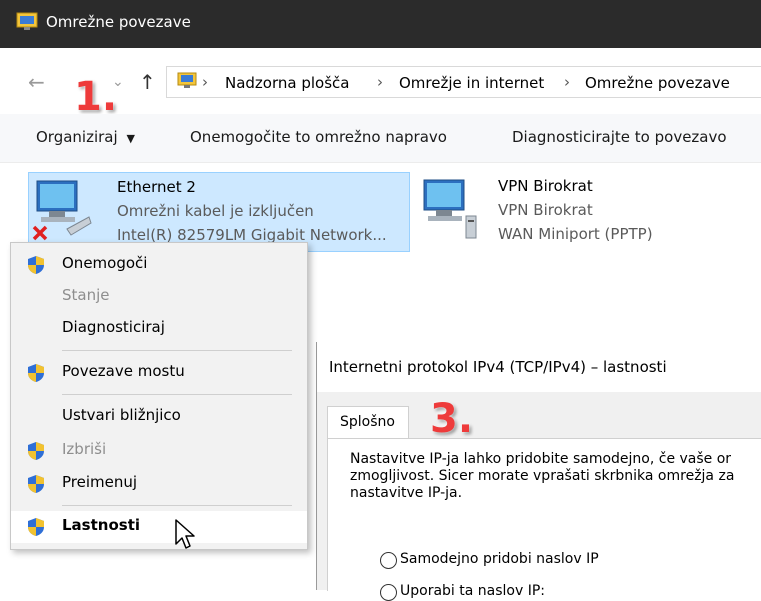 The height and width of the screenshot is (601, 761). Describe the element at coordinates (545, 210) in the screenshot. I see `connection-status: VPN Birokrat` at that location.